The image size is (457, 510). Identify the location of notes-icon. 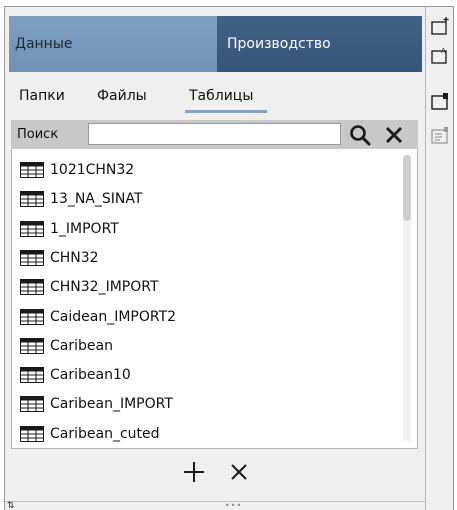
(440, 135).